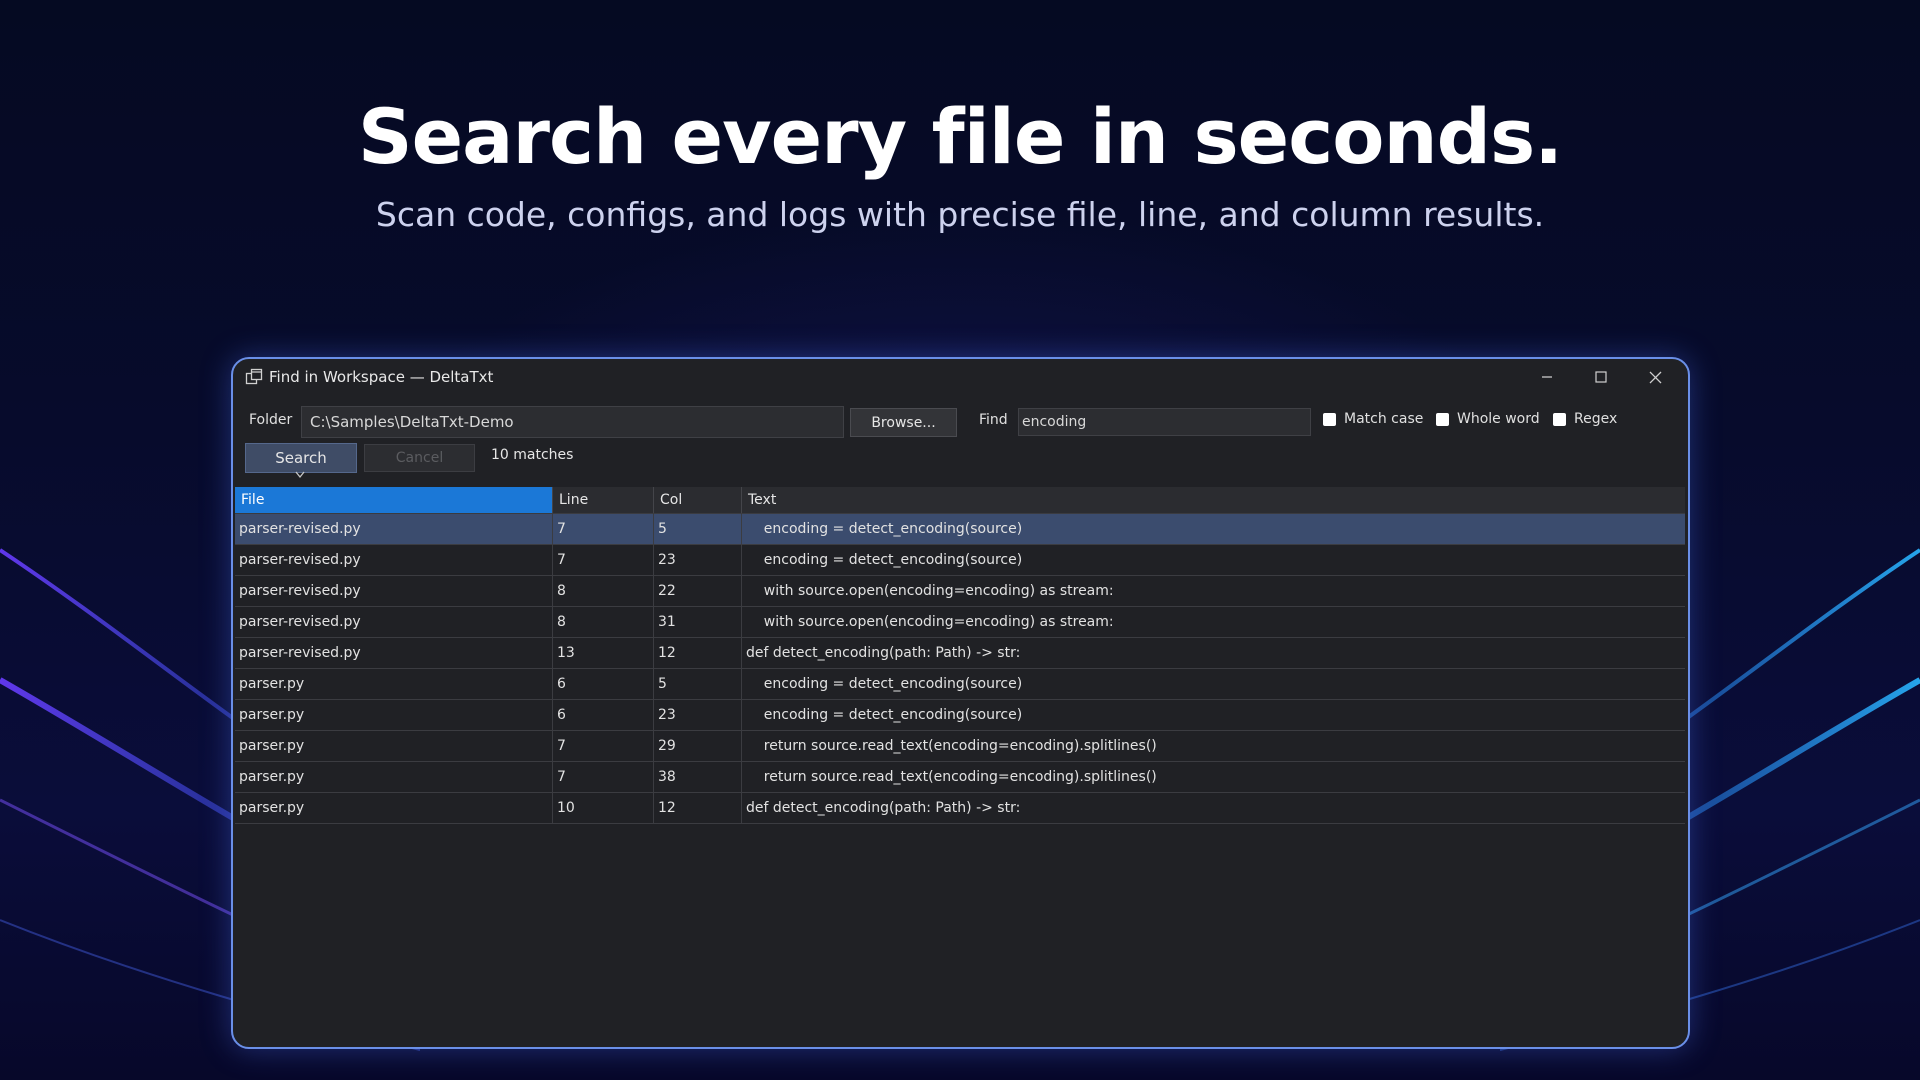  I want to click on window-titlebar: Find in Workspace — DeltaTxt, so click(960, 377).